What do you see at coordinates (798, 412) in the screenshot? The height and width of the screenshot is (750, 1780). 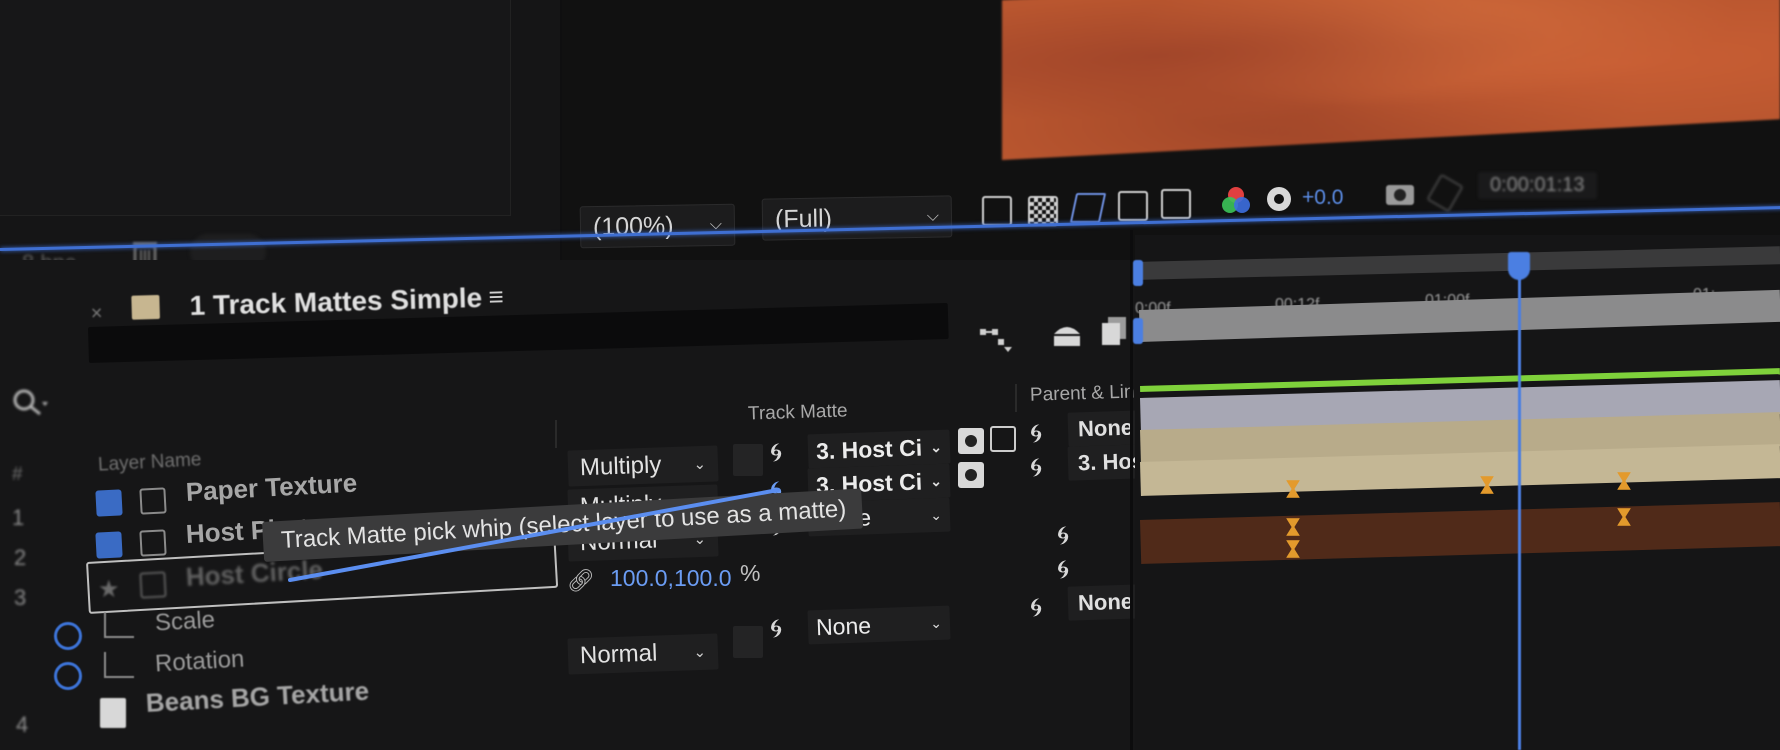 I see `track-matte-column-header: Track Matte` at bounding box center [798, 412].